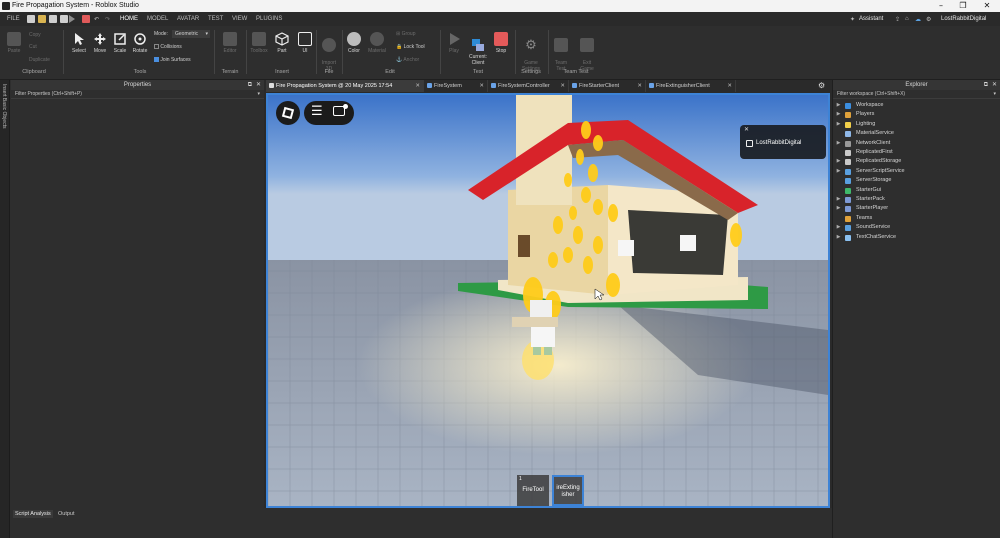 This screenshot has height=538, width=1000. Describe the element at coordinates (916, 190) in the screenshot. I see `explorer-item: StarterGui` at that location.